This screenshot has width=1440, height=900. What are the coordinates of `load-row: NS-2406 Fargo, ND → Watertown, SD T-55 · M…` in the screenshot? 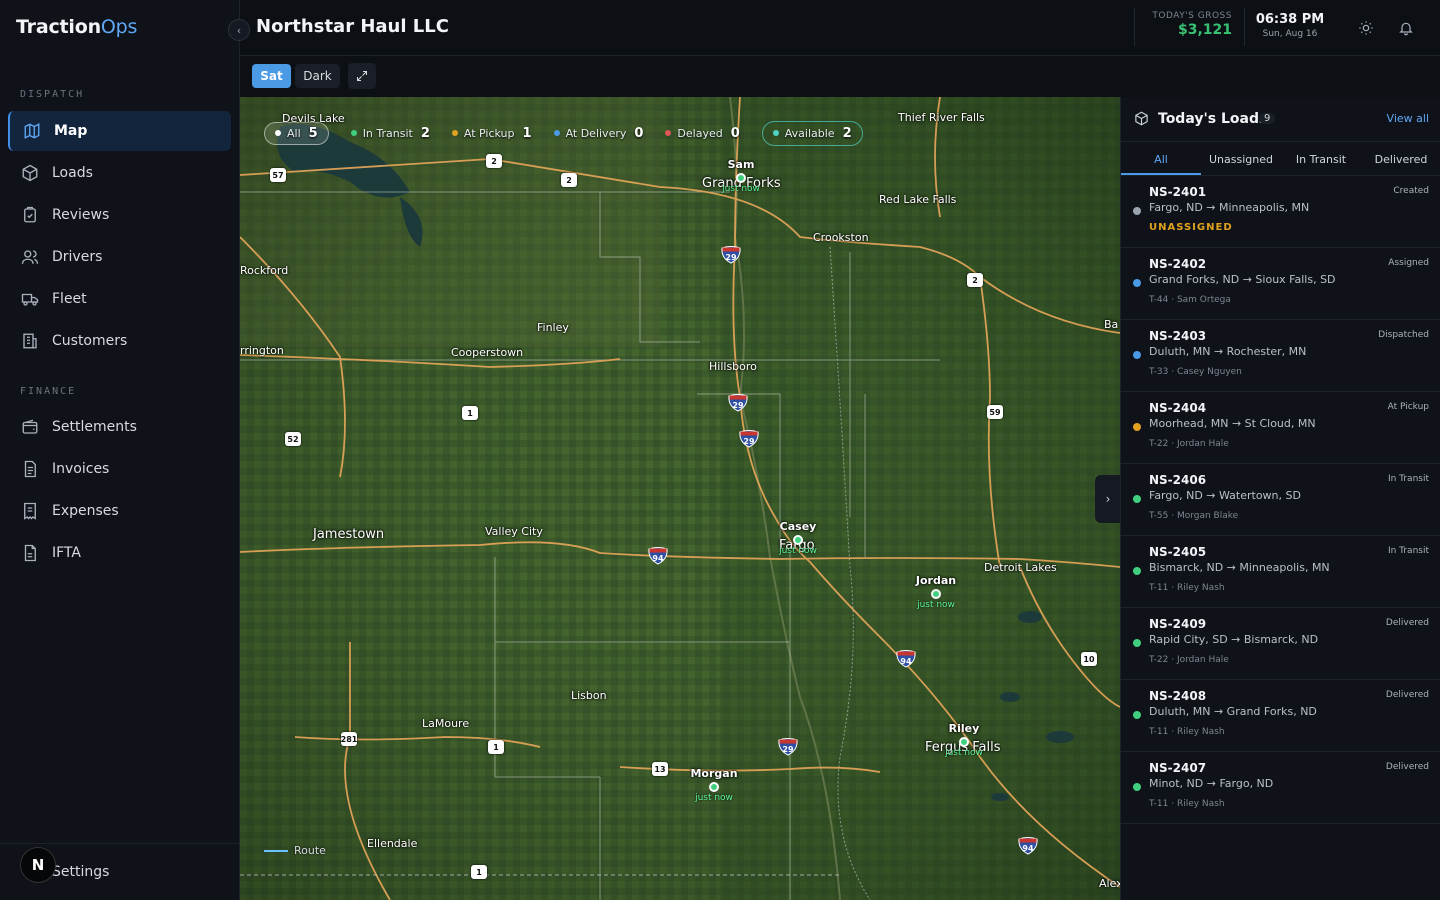 It's located at (1280, 500).